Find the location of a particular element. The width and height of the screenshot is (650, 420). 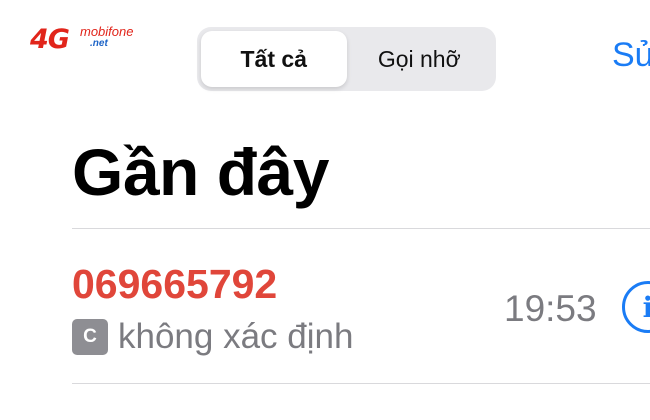

call-type-badge: C is located at coordinates (90, 337).